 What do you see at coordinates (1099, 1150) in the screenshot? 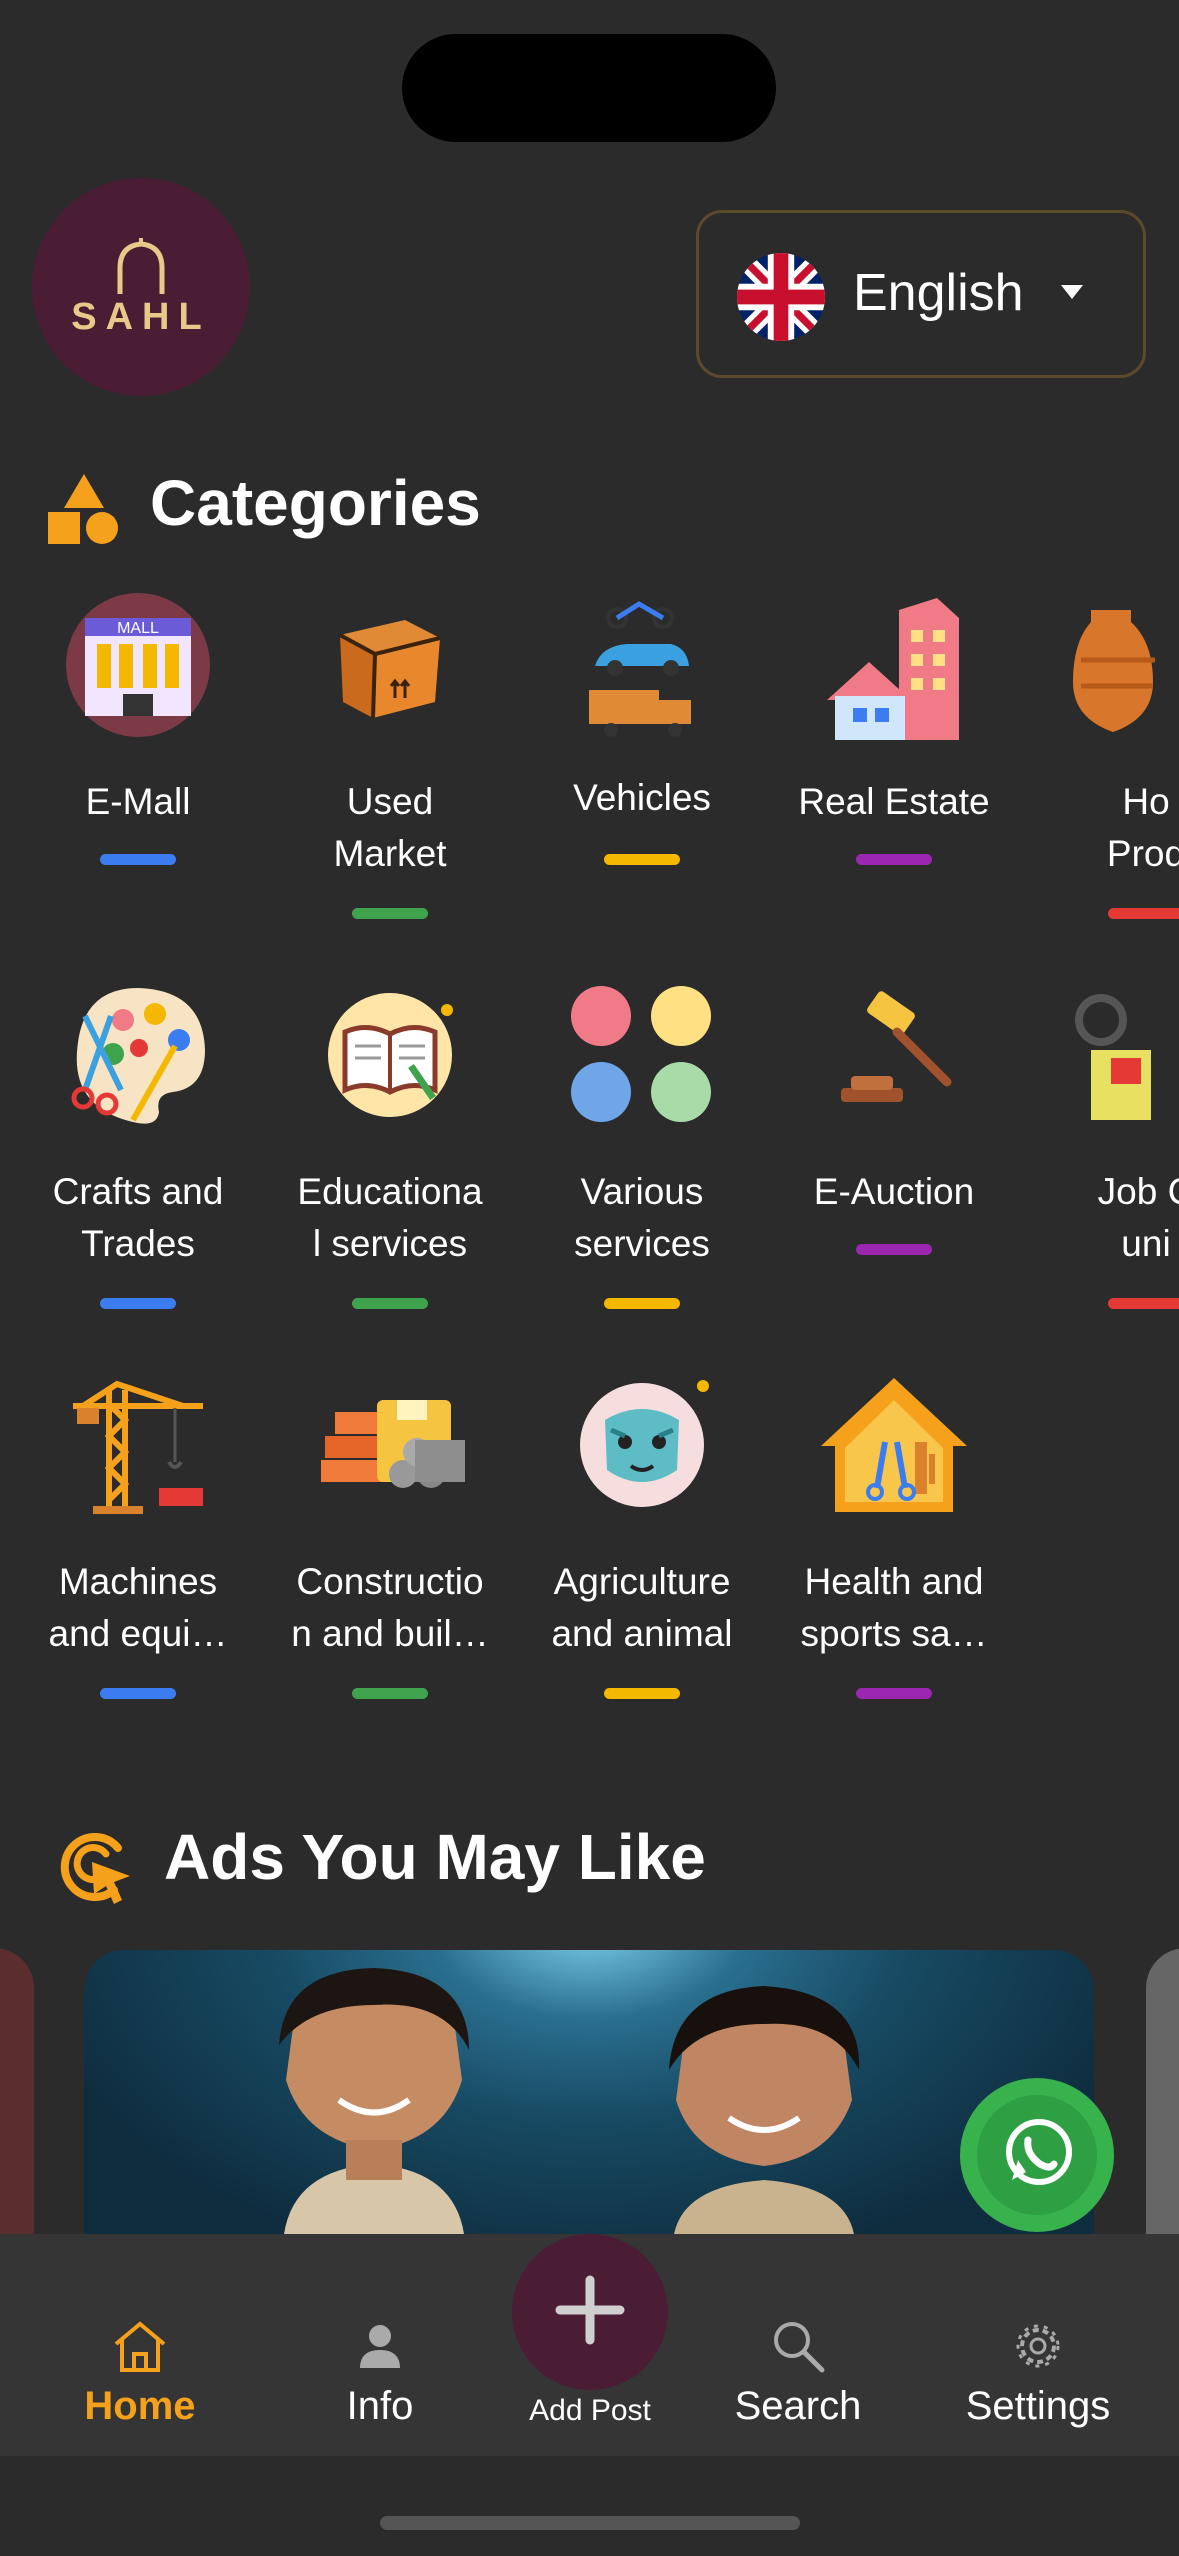
I see `category-item: Job C uni` at bounding box center [1099, 1150].